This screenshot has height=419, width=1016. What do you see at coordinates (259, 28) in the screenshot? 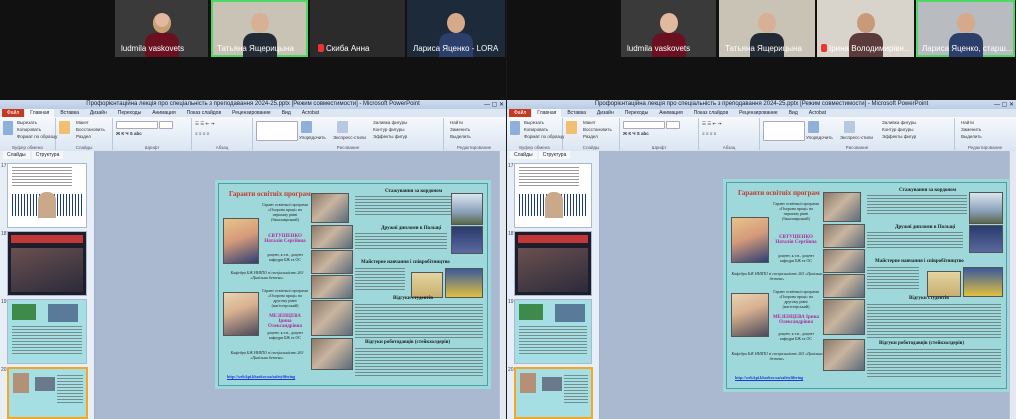
I see `participant-tile-active: Татьяна Ящерицына` at bounding box center [259, 28].